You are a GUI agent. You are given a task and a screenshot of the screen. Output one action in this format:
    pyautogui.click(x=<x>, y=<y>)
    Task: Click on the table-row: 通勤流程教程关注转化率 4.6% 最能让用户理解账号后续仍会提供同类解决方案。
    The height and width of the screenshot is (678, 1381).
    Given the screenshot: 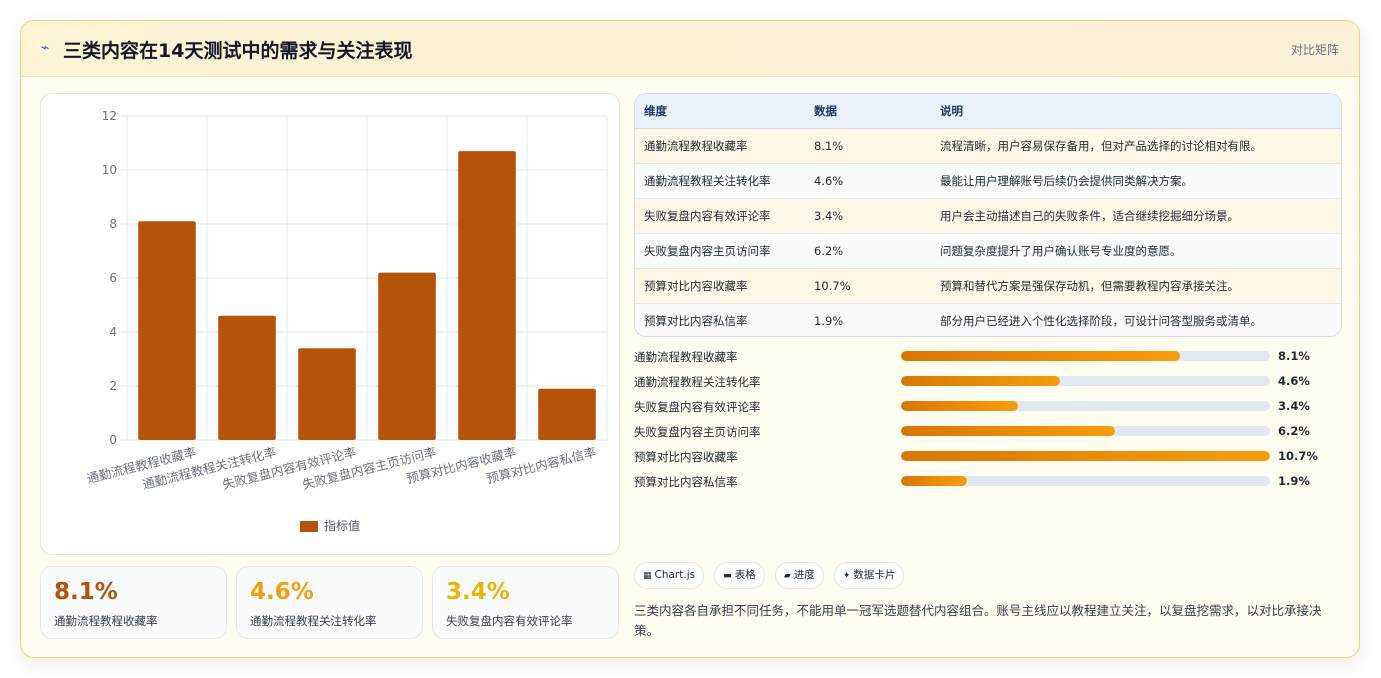 What is the action you would take?
    pyautogui.click(x=988, y=180)
    